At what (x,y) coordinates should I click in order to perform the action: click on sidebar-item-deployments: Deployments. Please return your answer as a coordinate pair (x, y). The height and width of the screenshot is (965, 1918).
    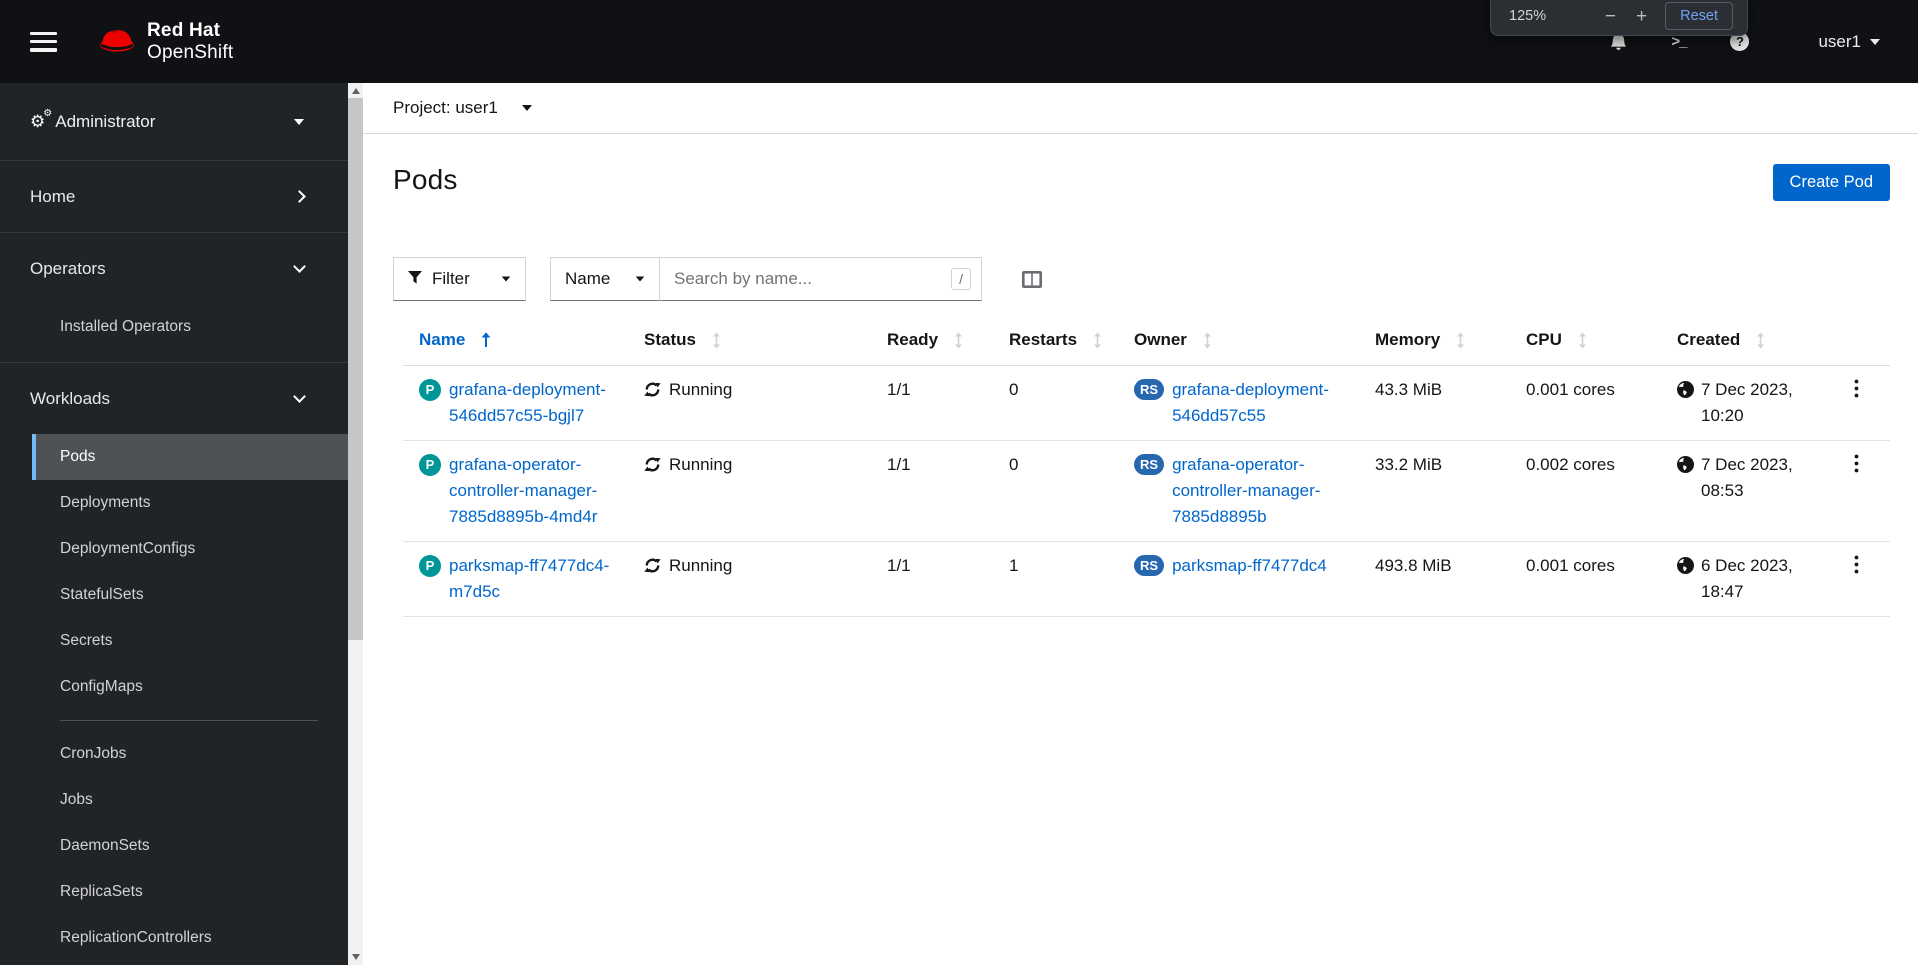
    Looking at the image, I should click on (190, 503).